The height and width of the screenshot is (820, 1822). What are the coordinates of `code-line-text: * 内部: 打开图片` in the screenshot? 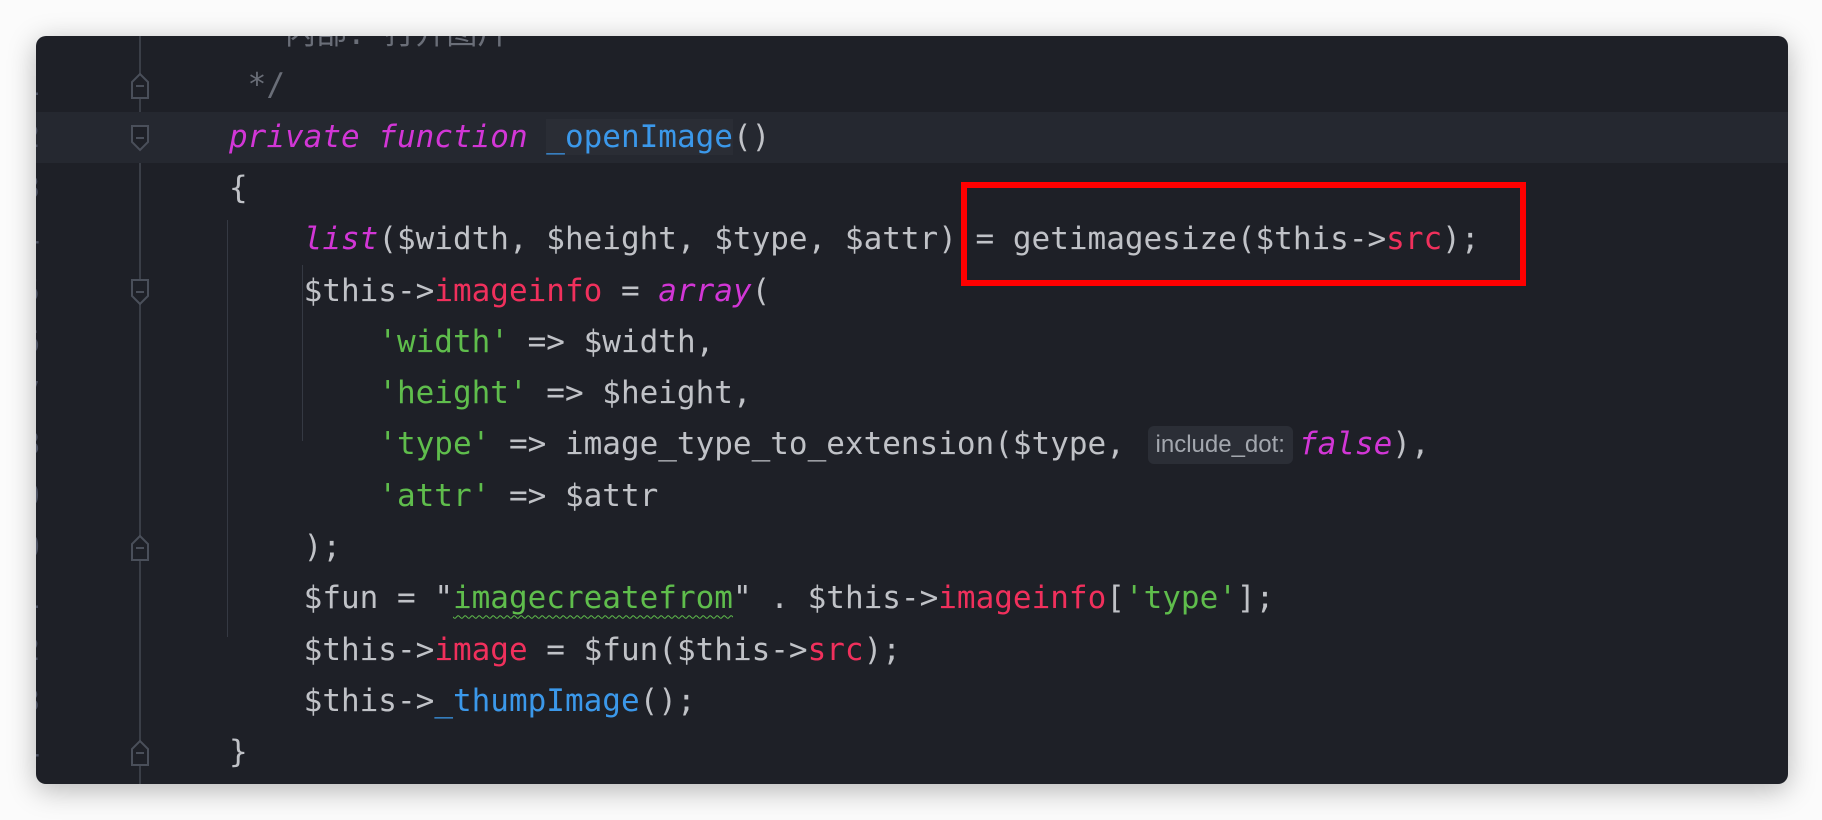 It's located at (369, 48).